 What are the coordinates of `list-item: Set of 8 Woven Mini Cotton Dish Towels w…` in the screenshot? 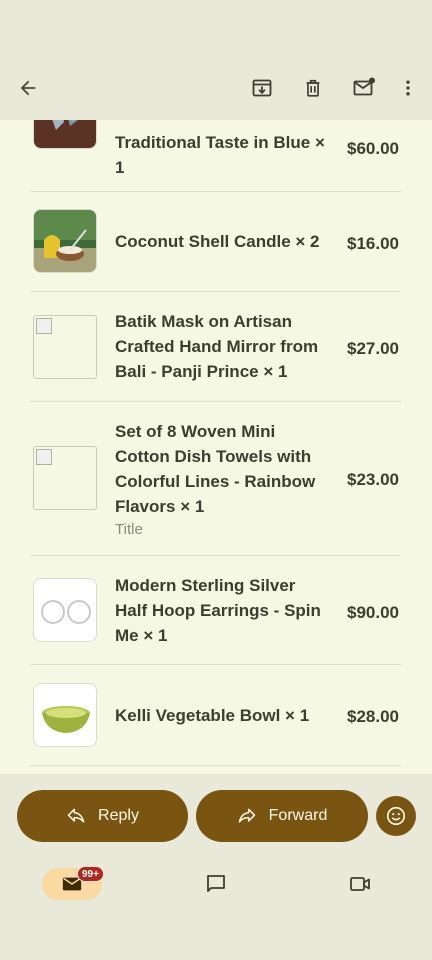 It's located at (215, 479).